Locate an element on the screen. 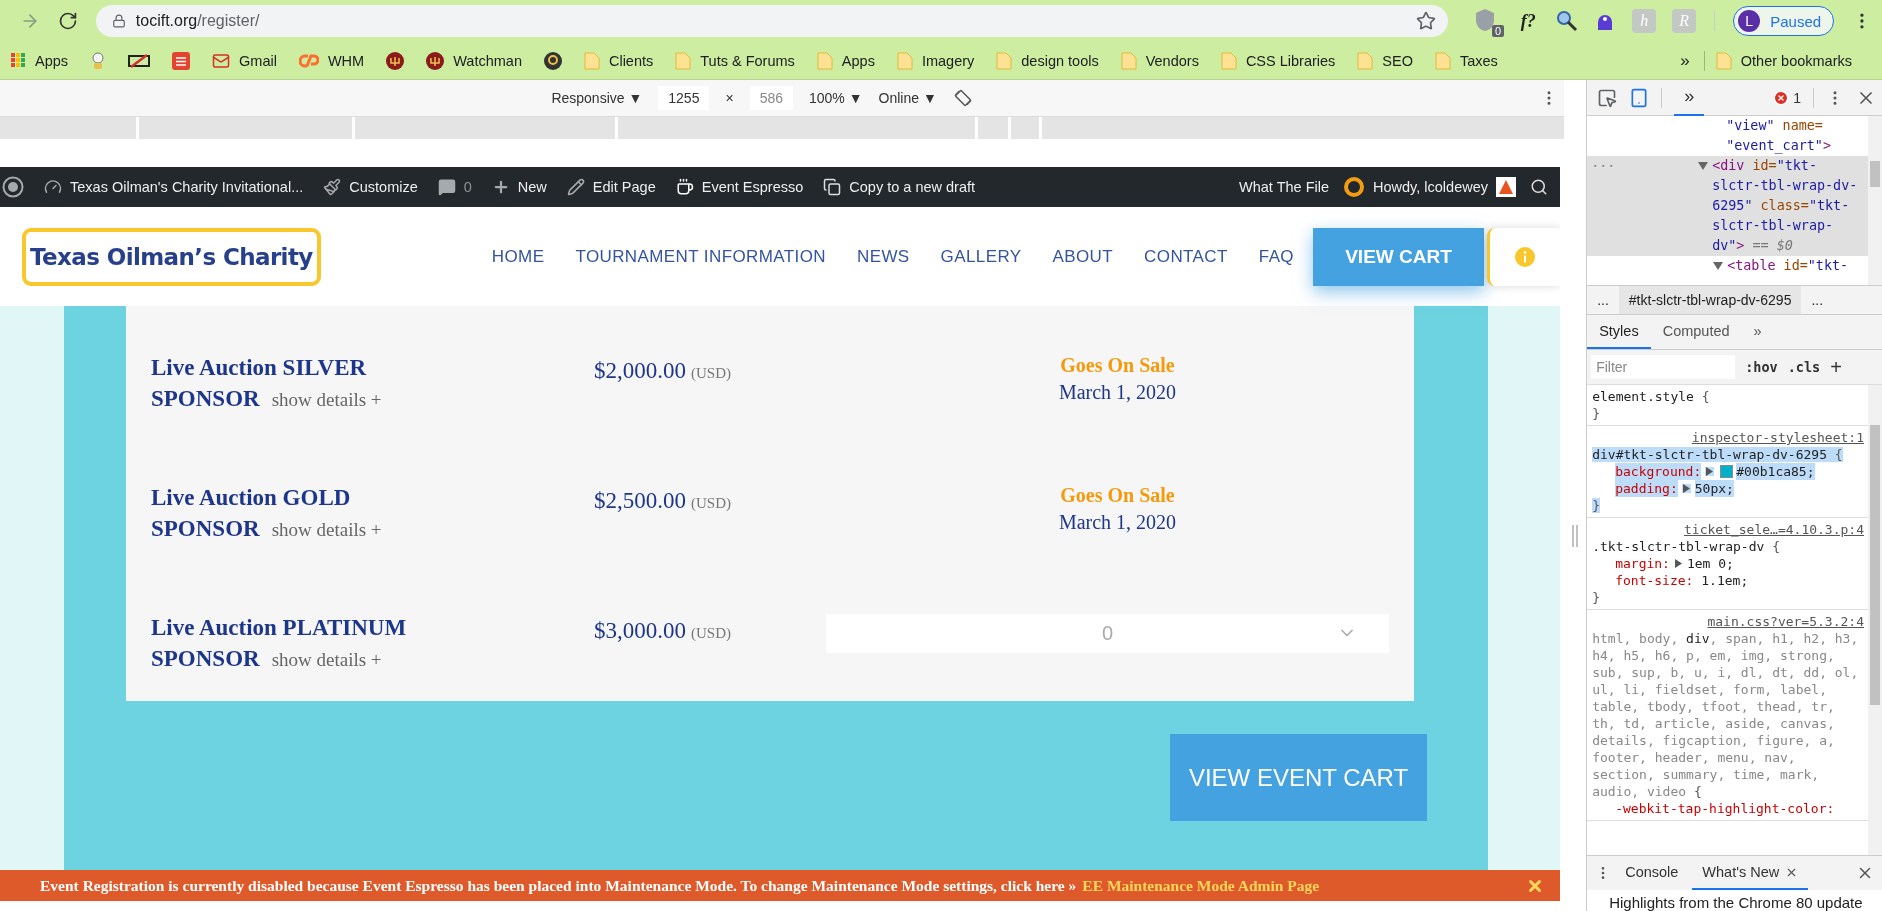 The height and width of the screenshot is (911, 1882). profile-button: L Paused is located at coordinates (1784, 21).